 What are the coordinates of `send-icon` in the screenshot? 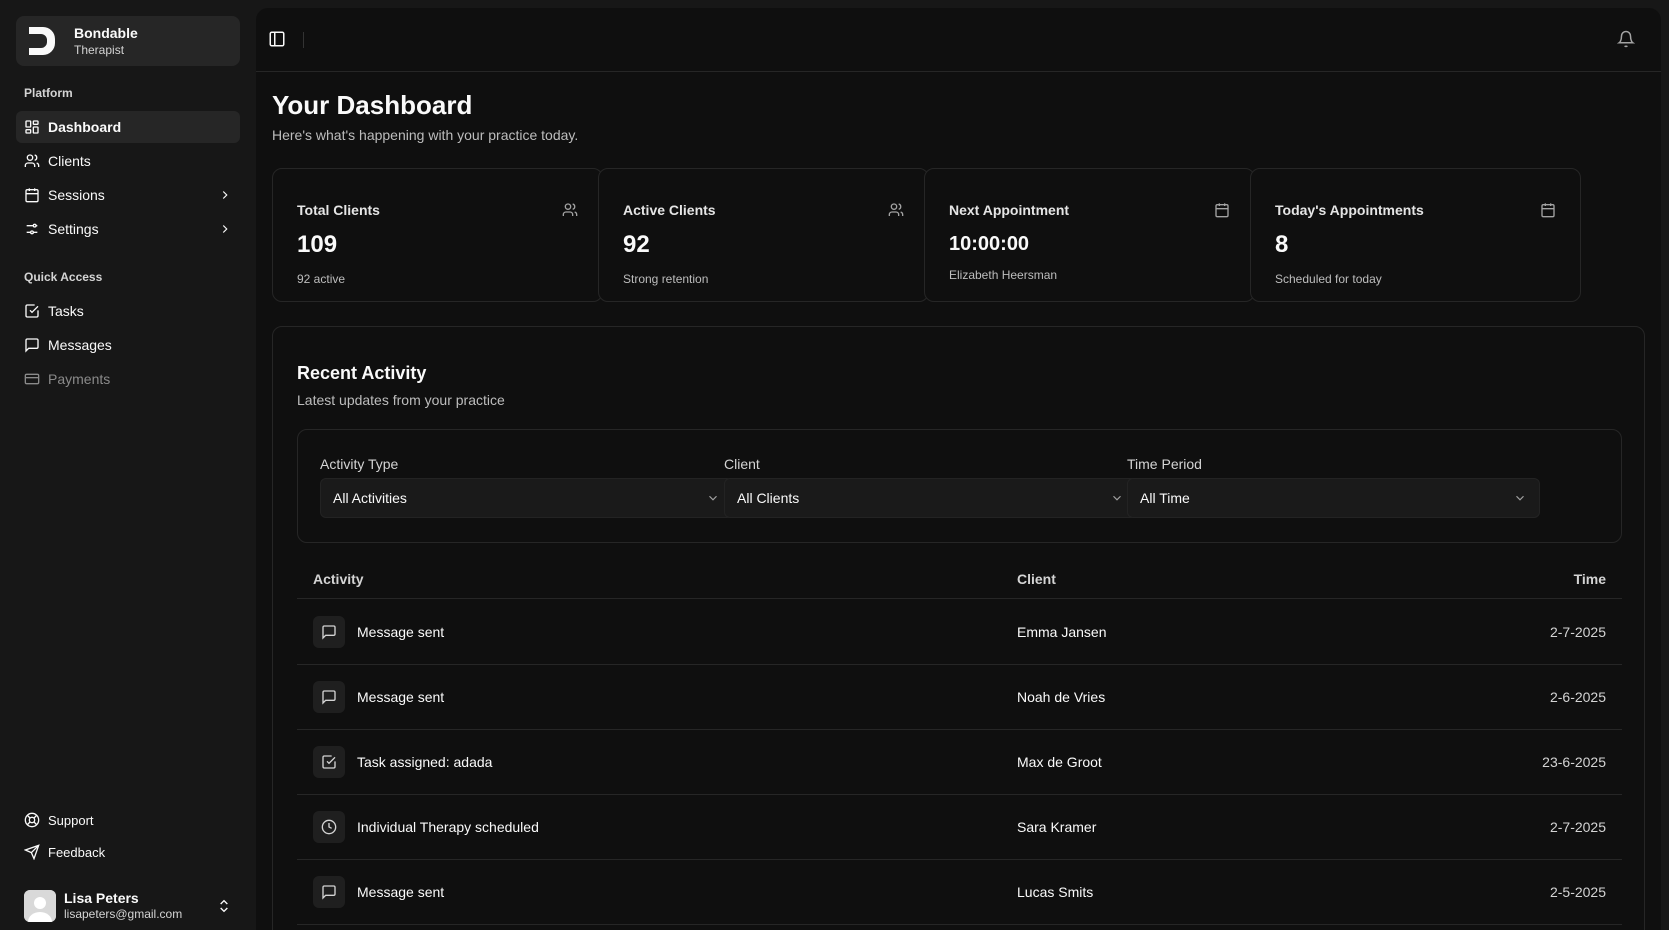 It's located at (32, 852).